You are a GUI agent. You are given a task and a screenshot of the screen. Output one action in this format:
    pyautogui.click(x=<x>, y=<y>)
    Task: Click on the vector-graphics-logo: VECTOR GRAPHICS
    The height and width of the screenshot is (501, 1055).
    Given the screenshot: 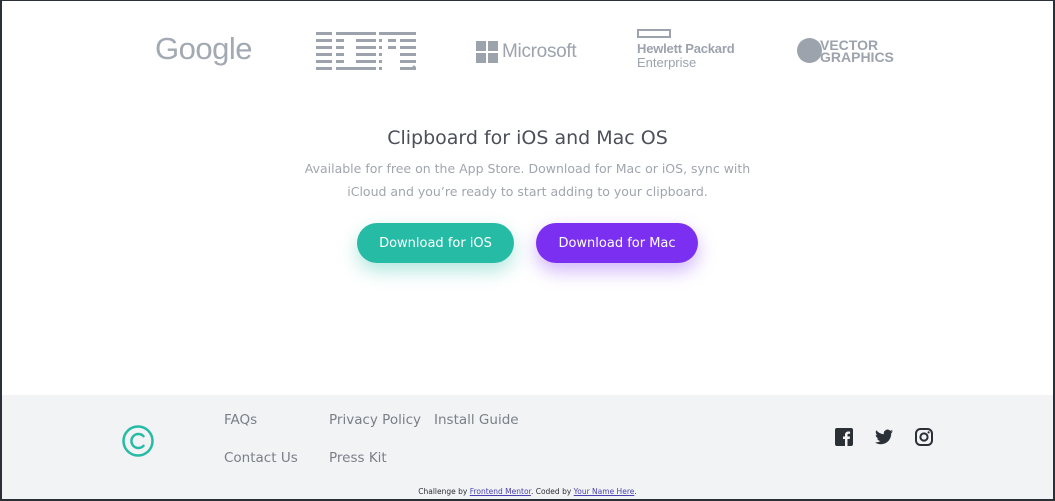 What is the action you would take?
    pyautogui.click(x=845, y=51)
    